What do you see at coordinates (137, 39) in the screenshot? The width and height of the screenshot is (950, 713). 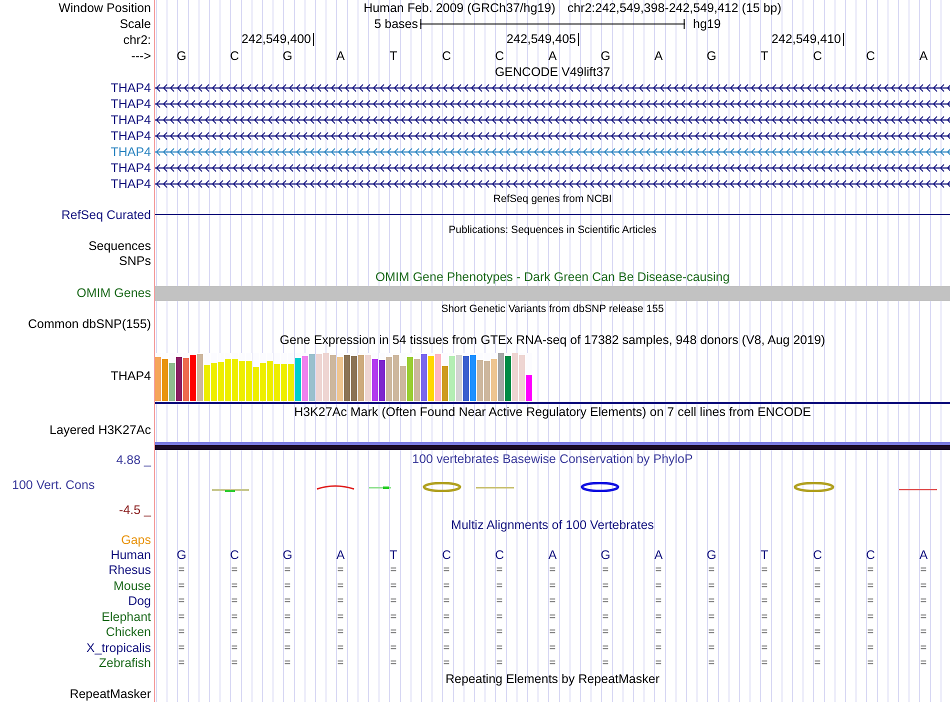 I see `row-label: chr2:` at bounding box center [137, 39].